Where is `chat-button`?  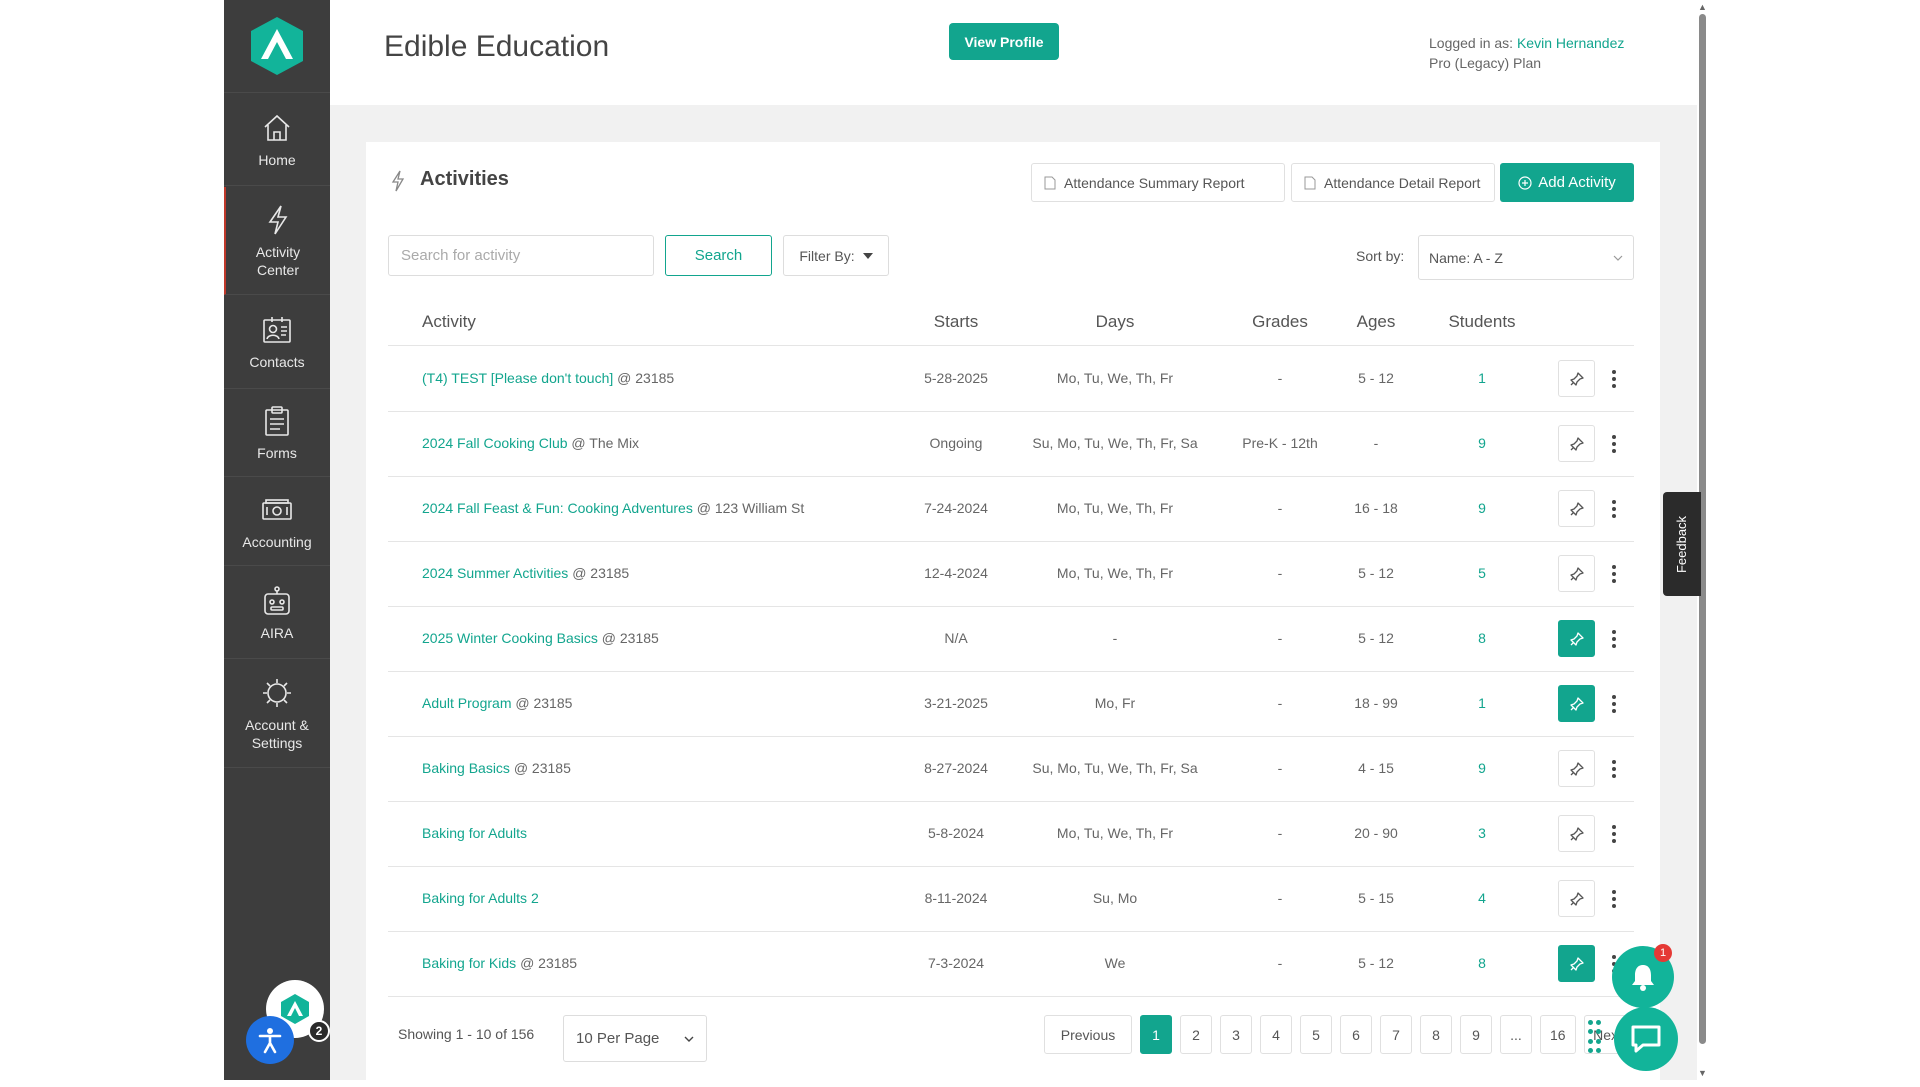 chat-button is located at coordinates (1646, 1039).